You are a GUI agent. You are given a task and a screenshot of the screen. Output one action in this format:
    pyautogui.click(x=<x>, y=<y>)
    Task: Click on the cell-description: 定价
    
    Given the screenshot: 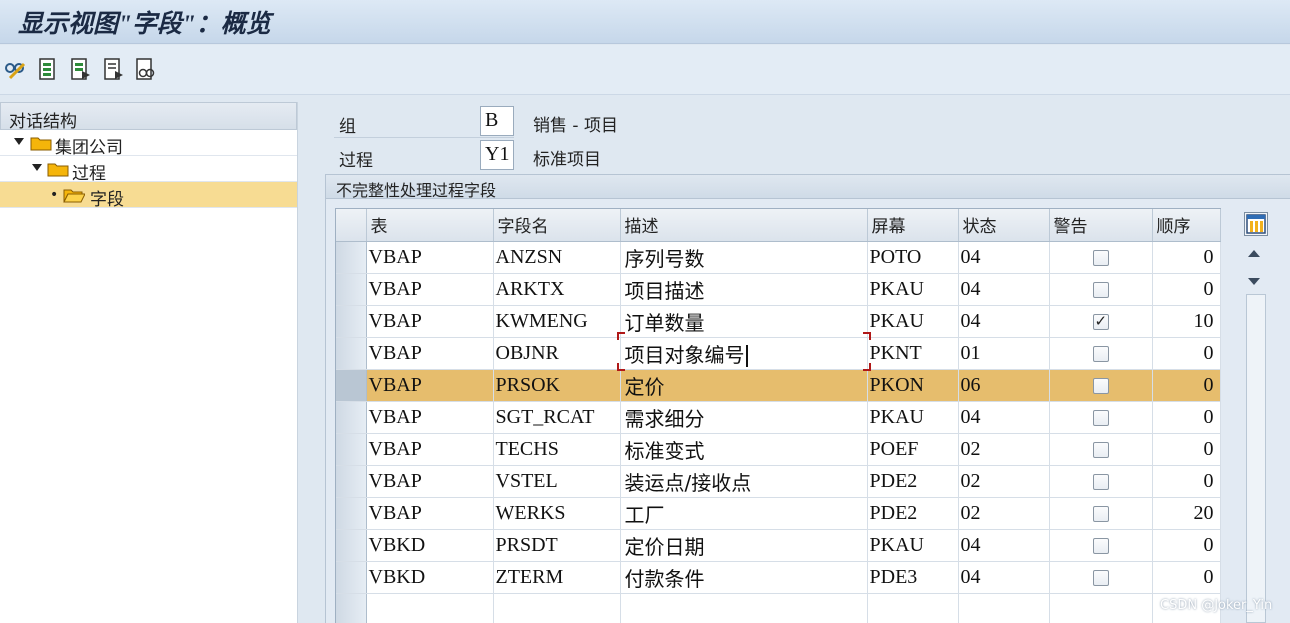 What is the action you would take?
    pyautogui.click(x=744, y=385)
    